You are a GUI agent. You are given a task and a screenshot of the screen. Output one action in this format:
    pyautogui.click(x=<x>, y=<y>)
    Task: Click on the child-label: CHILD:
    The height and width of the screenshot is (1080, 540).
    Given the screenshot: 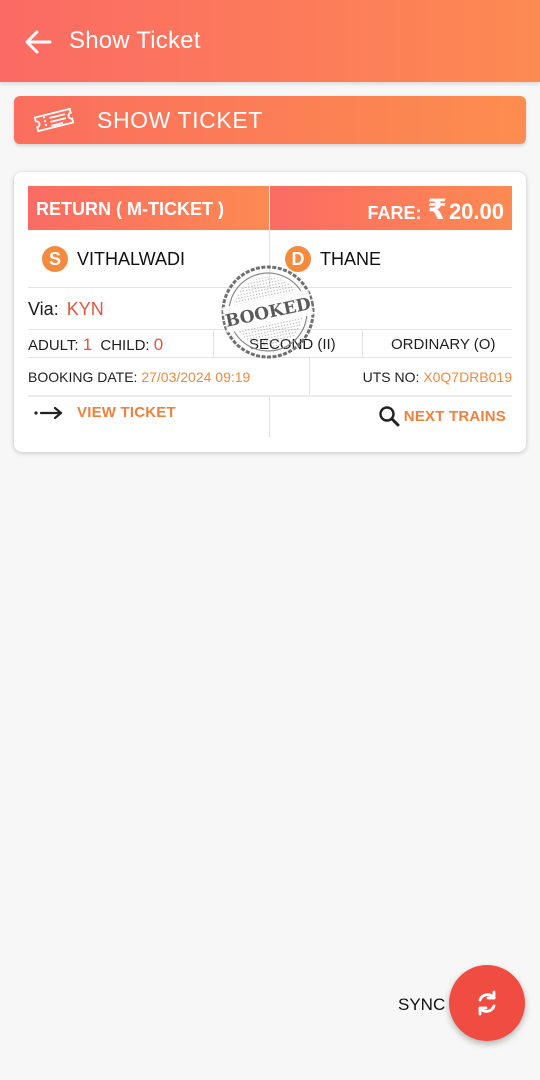 What is the action you would take?
    pyautogui.click(x=125, y=345)
    